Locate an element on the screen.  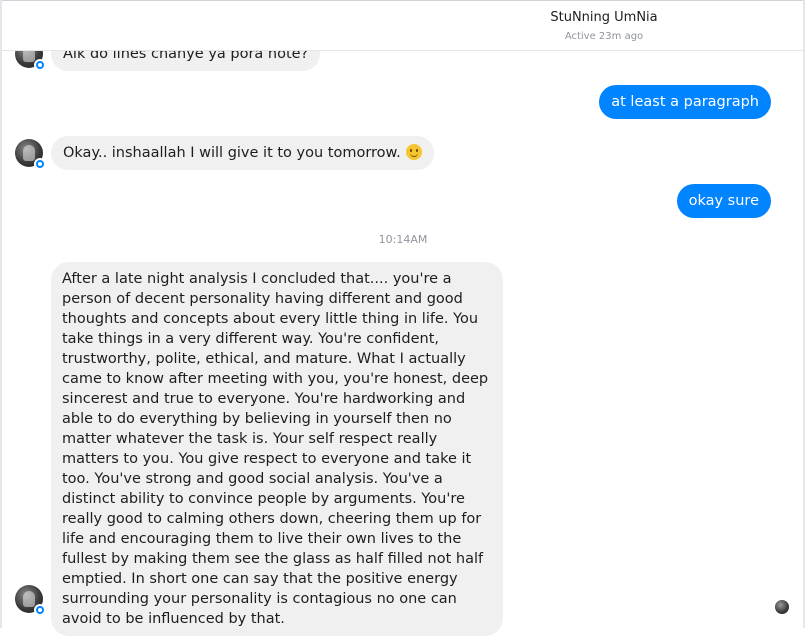
slightly-smiling-face-icon is located at coordinates (413, 152).